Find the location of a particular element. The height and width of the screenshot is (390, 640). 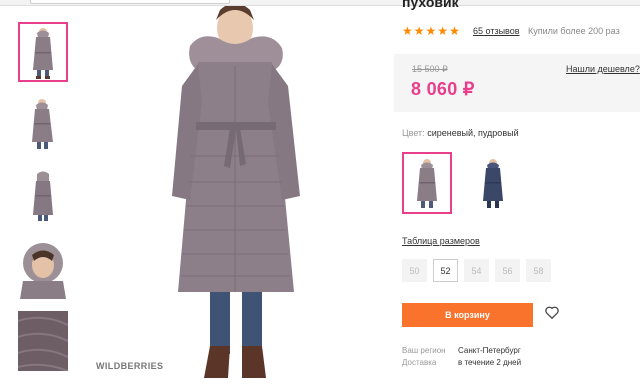

color-swatch-navy is located at coordinates (493, 183).